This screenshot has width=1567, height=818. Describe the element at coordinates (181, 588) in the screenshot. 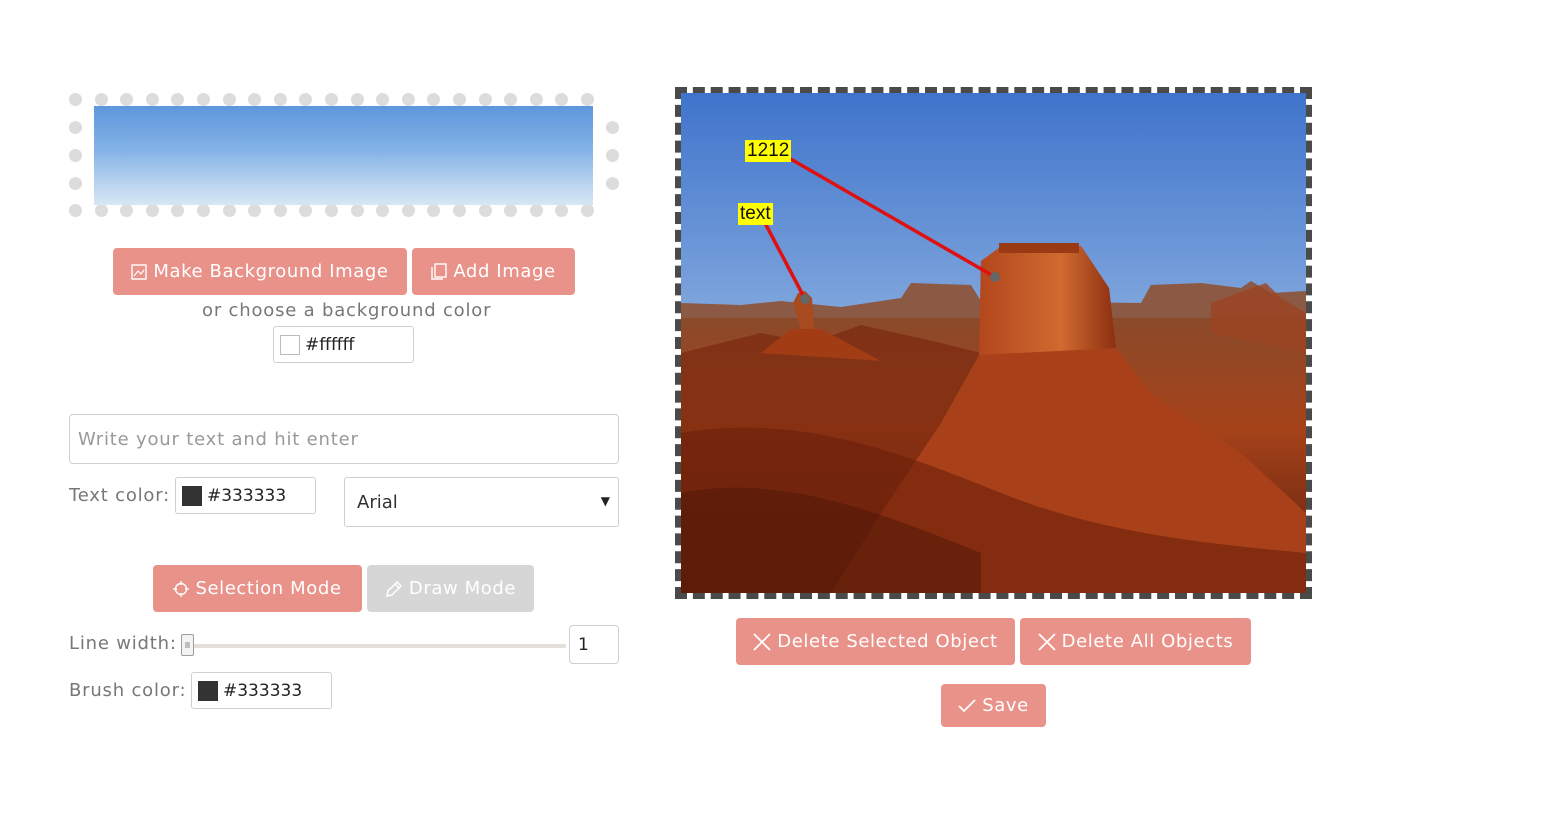

I see `crosshair-icon` at that location.